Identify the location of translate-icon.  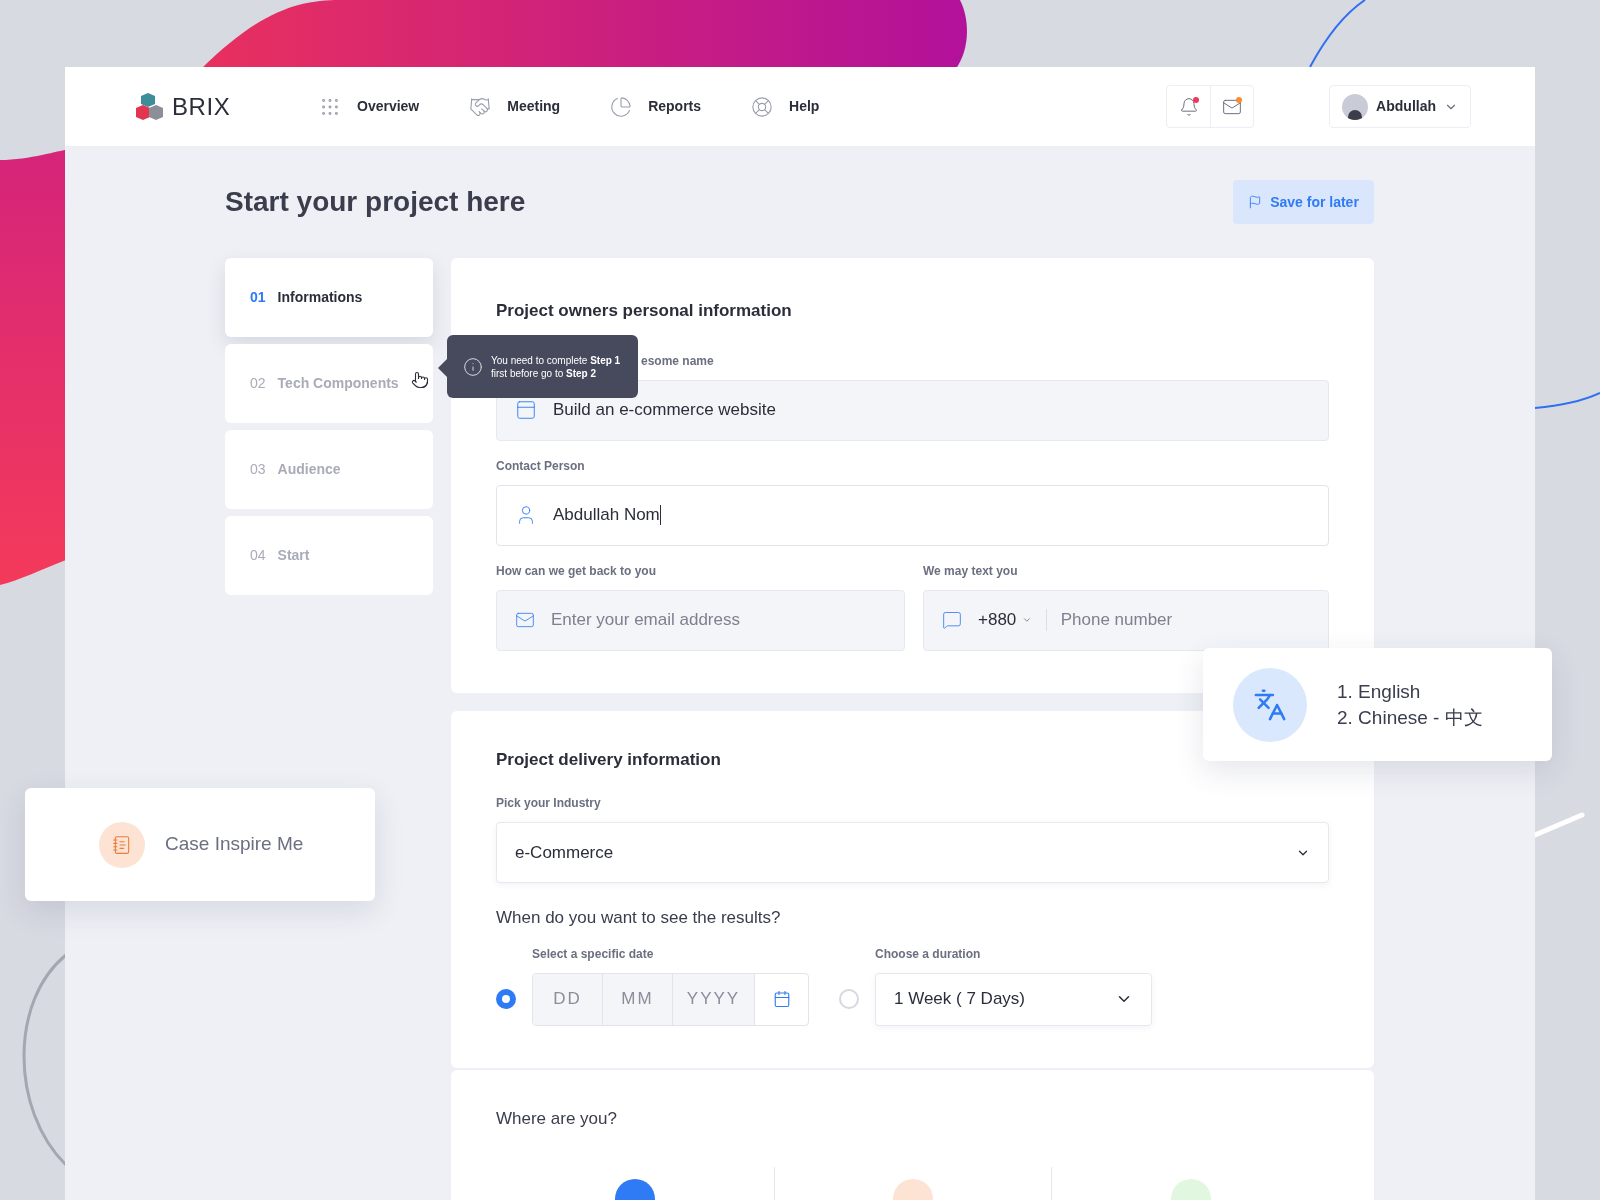
(1270, 704).